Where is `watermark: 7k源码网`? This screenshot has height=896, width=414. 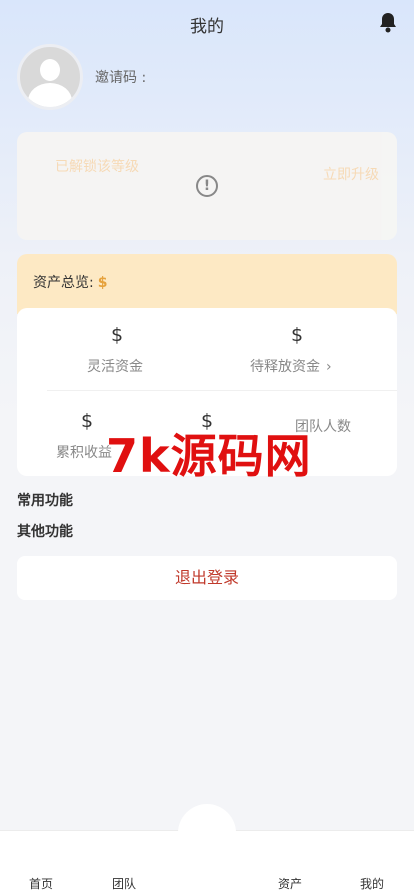
watermark: 7k源码网 is located at coordinates (209, 456).